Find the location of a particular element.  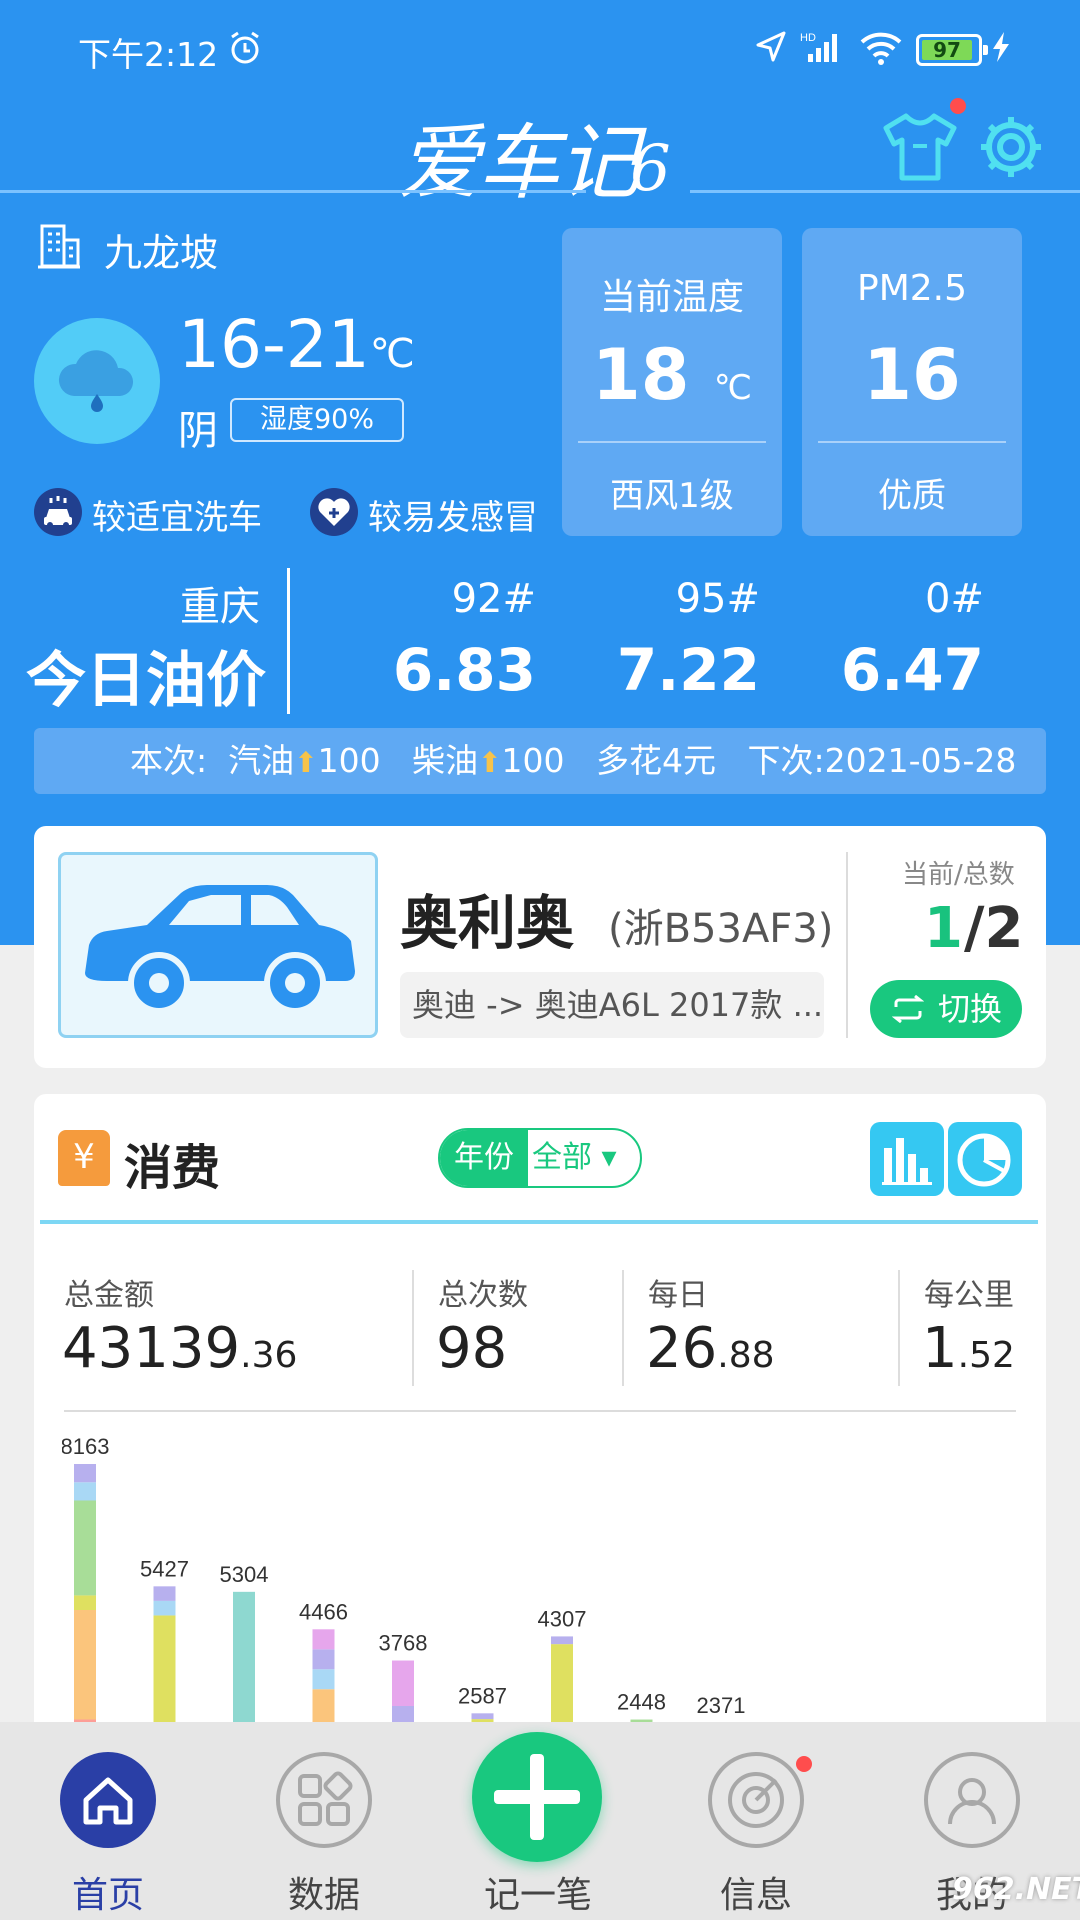

car-image is located at coordinates (218, 945).